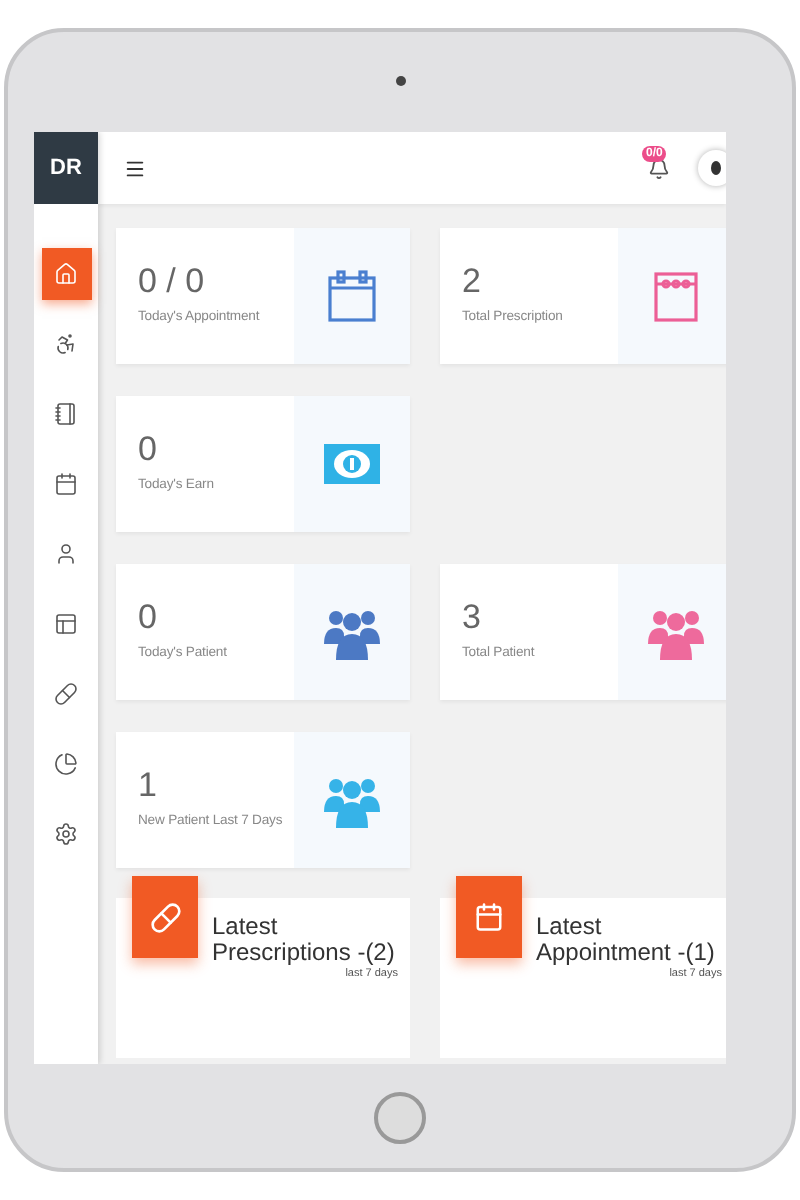 The height and width of the screenshot is (1200, 800). I want to click on brand-logo: DR, so click(66, 168).